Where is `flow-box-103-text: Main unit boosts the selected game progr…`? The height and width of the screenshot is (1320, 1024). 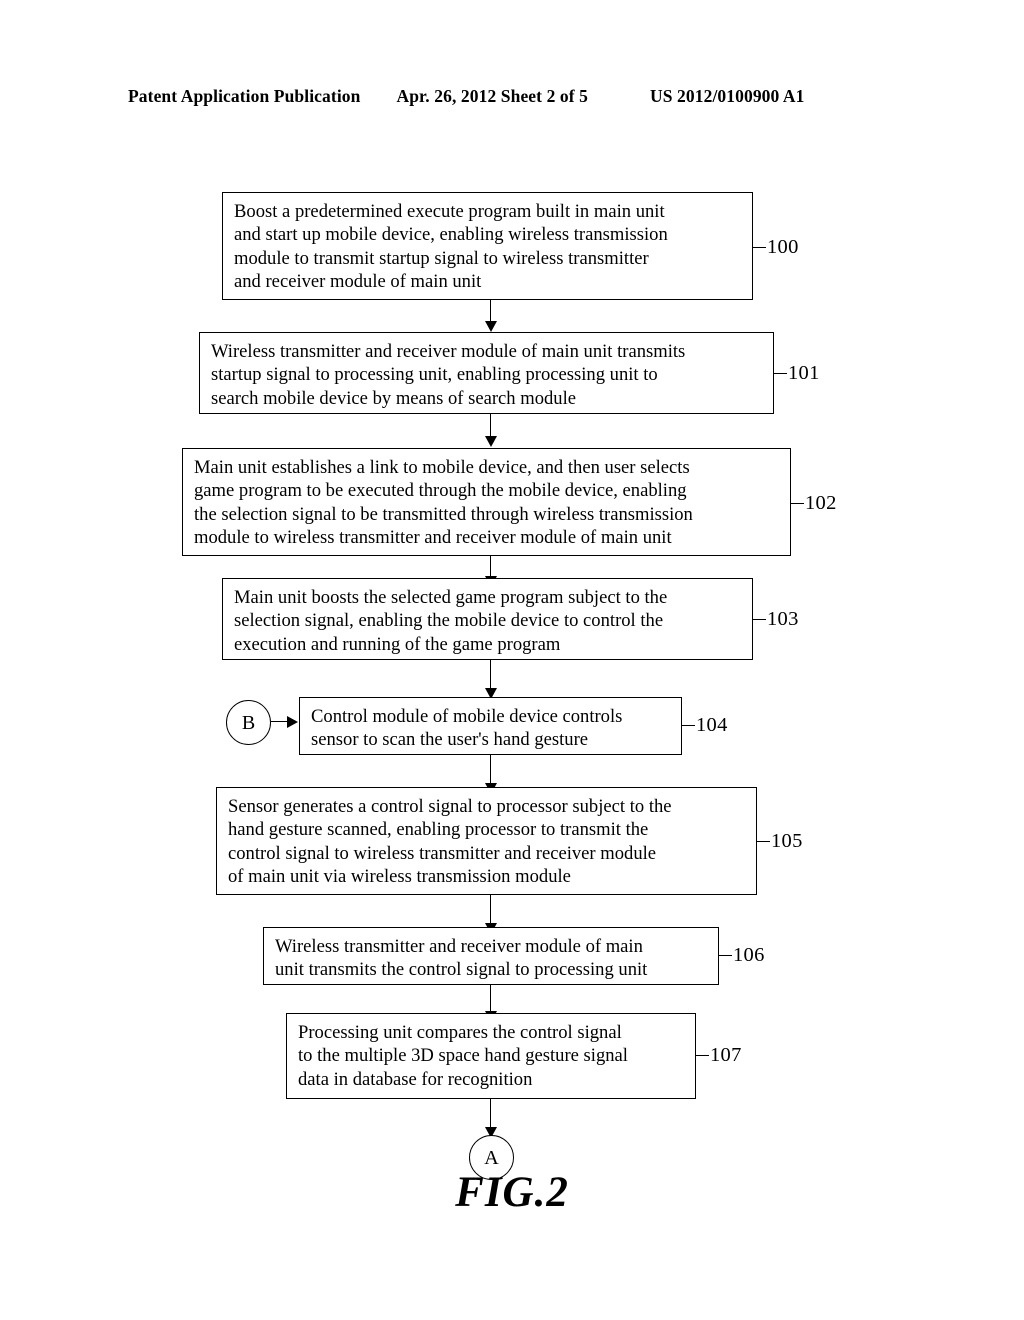
flow-box-103-text: Main unit boosts the selected game progr… is located at coordinates (451, 621).